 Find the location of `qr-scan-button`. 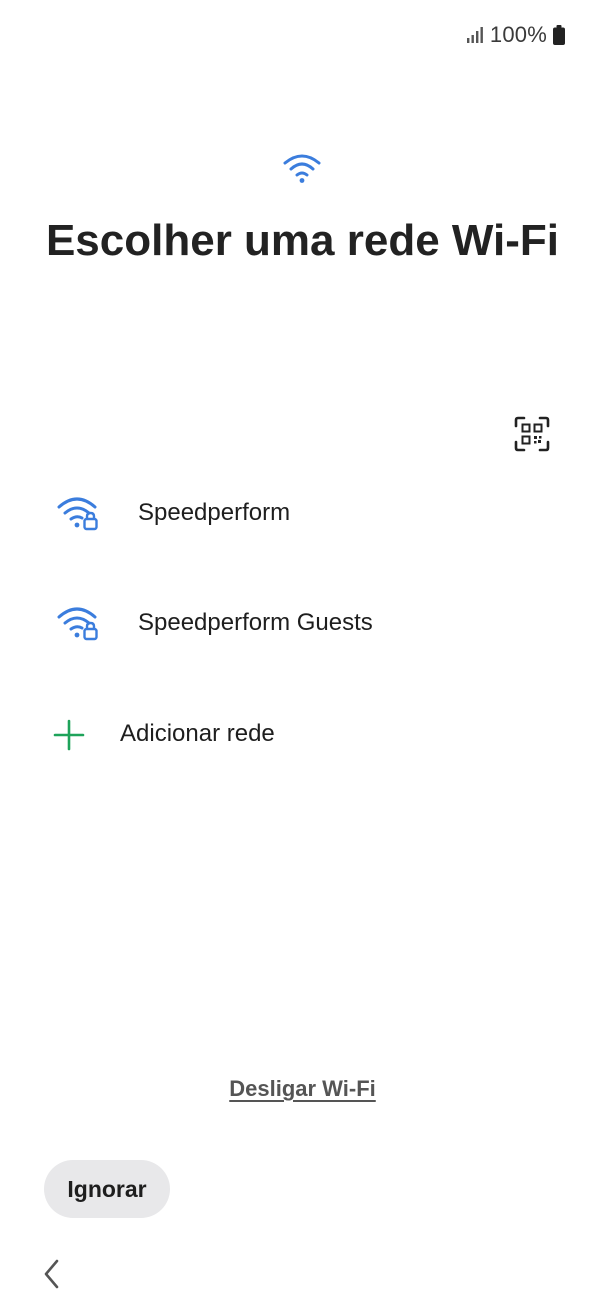

qr-scan-button is located at coordinates (532, 434).